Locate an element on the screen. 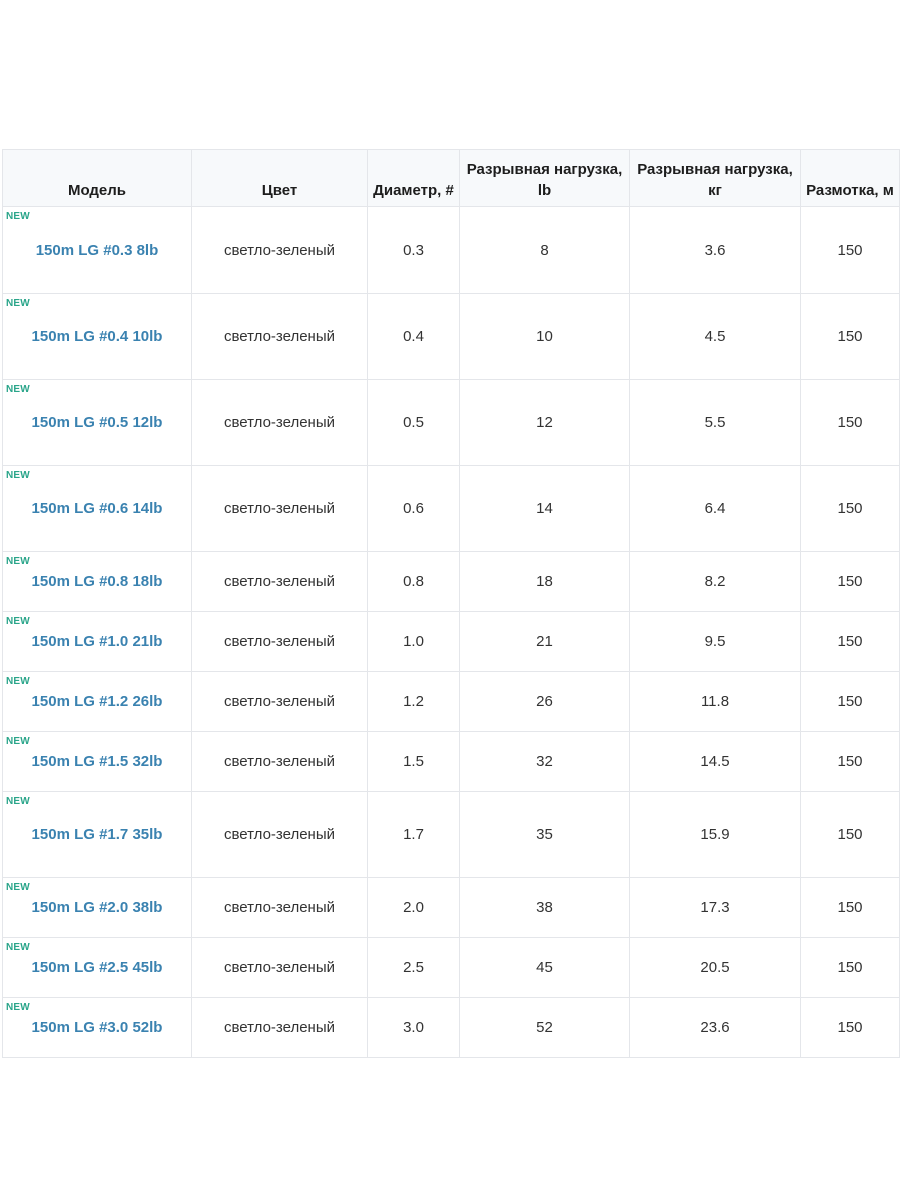 Image resolution: width=900 pixels, height=1200 pixels. model-link: 150m LG #0.8 18lb is located at coordinates (97, 581).